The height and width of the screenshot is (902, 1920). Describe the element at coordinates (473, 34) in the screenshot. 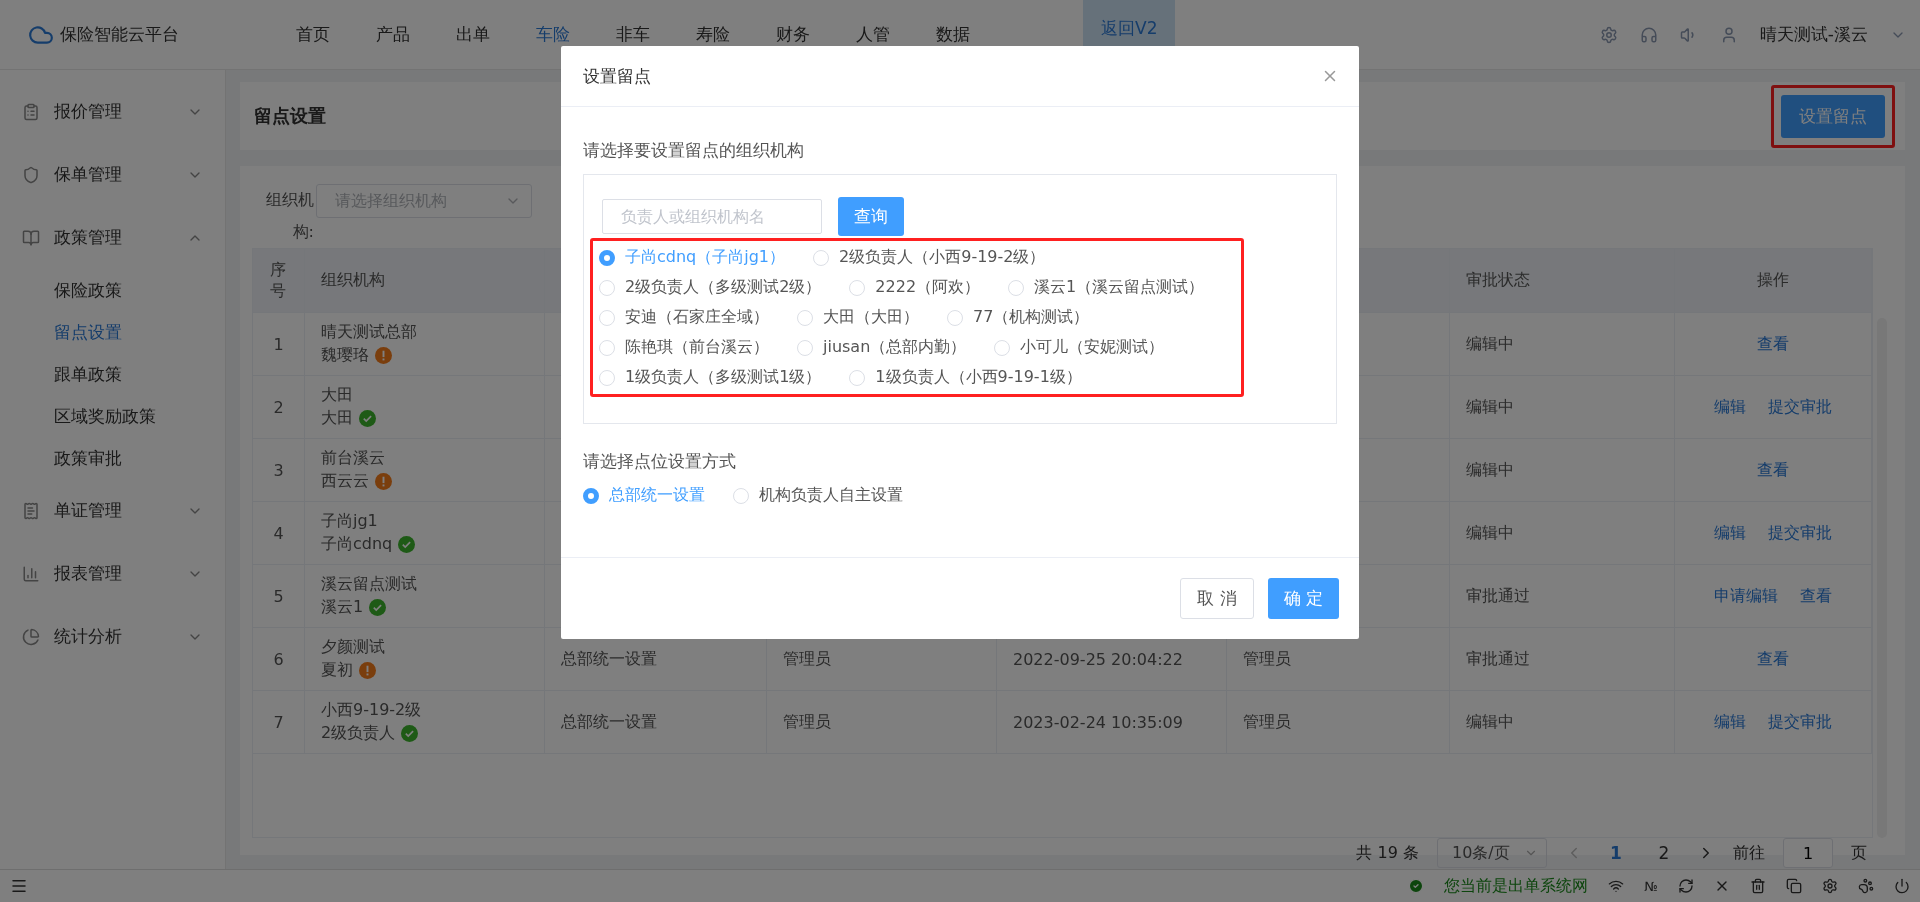

I see `nav-tab: 出单` at that location.